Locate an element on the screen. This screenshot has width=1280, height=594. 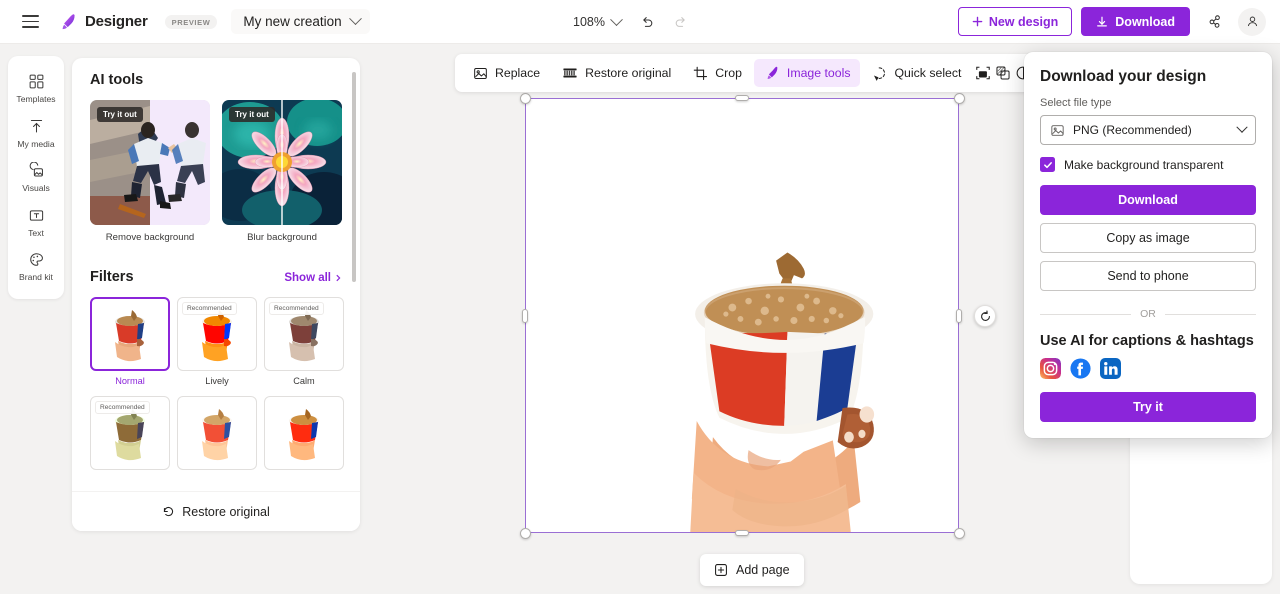
restore-original-button: Restore original is located at coordinates (216, 511).